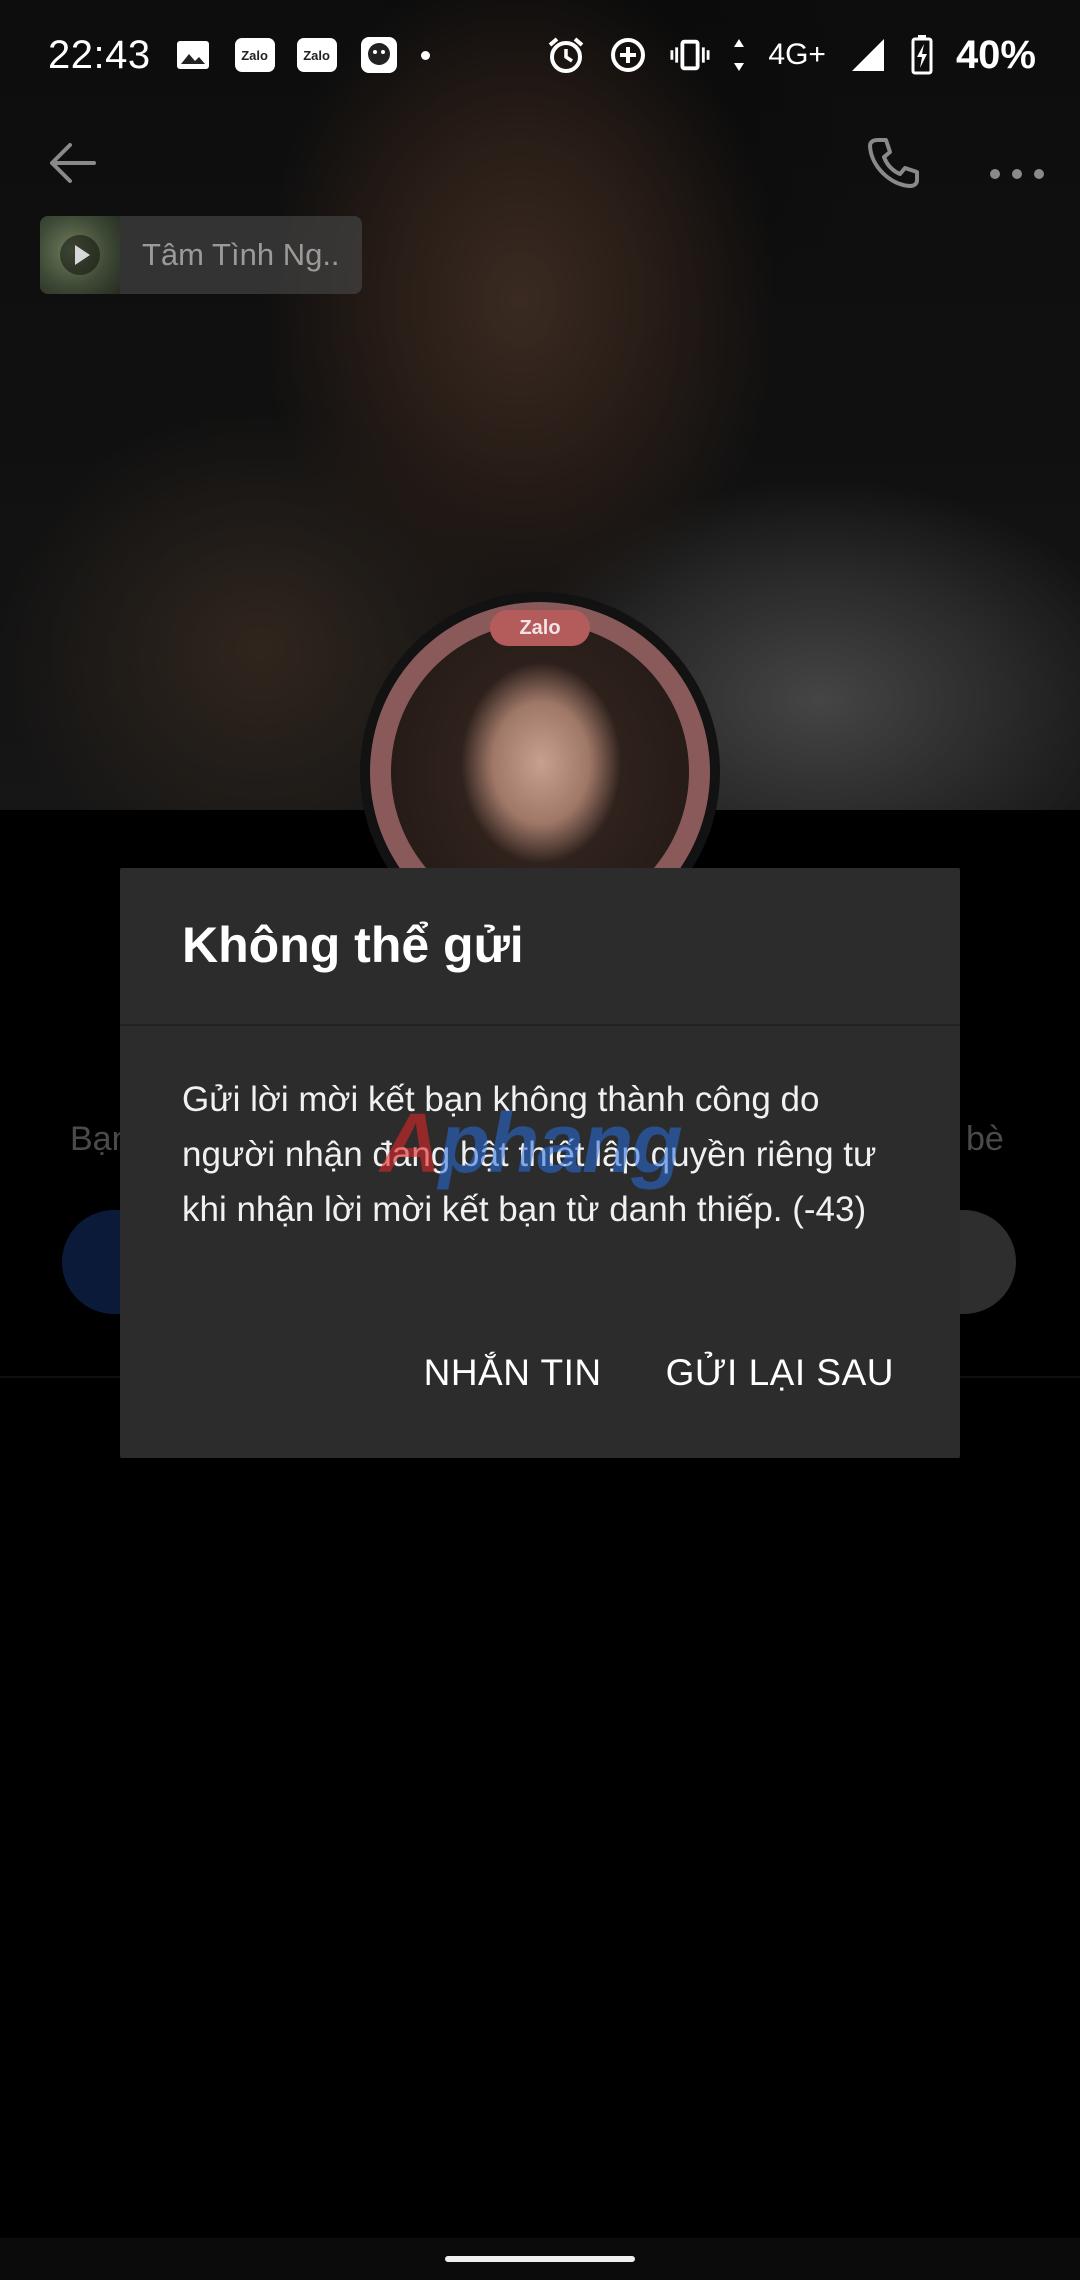 The image size is (1080, 2280). What do you see at coordinates (893, 163) in the screenshot?
I see `phone-icon` at bounding box center [893, 163].